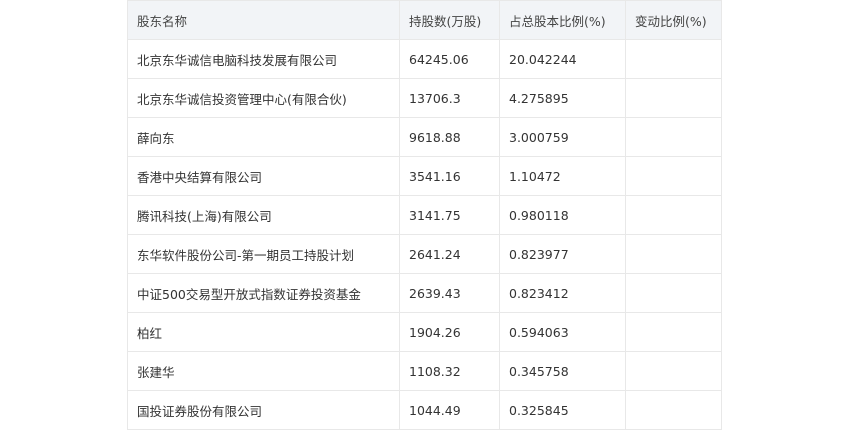 Image resolution: width=850 pixels, height=430 pixels. I want to click on table-row: 张建华 1108.32 0.345758, so click(424, 371).